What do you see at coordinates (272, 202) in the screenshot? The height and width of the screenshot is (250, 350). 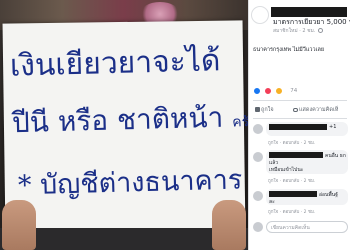 I see `comment-text: ละ` at bounding box center [272, 202].